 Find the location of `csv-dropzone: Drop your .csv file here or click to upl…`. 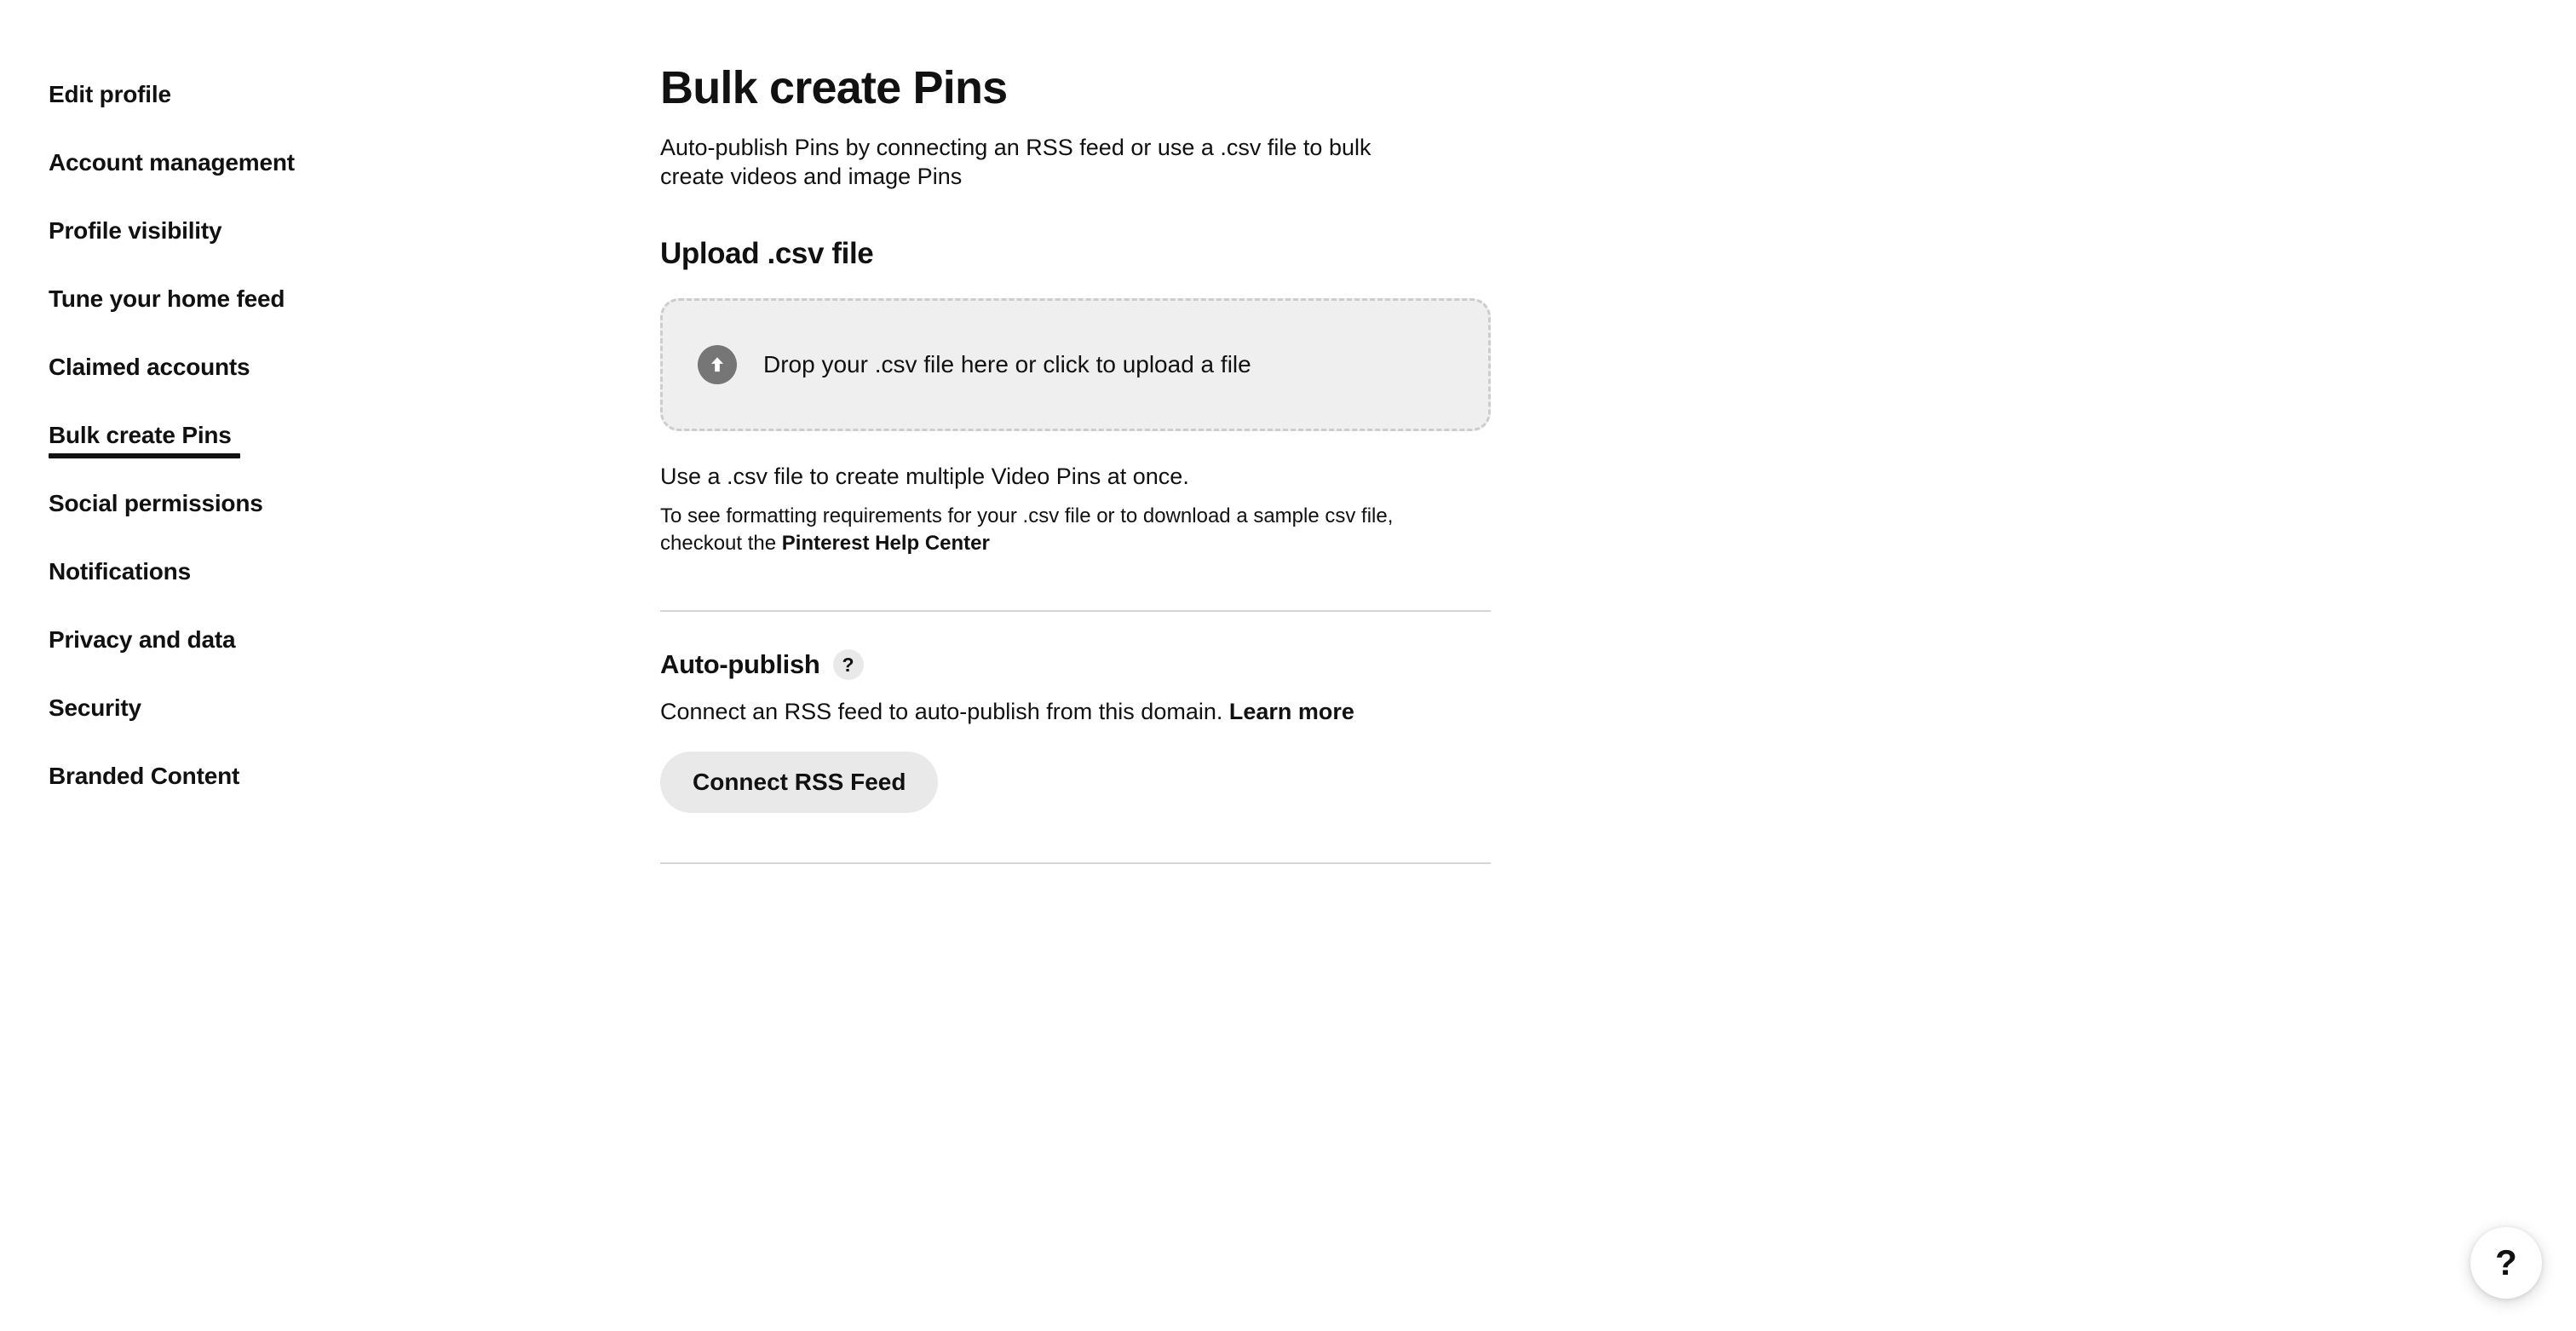

csv-dropzone: Drop your .csv file here or click to upl… is located at coordinates (1076, 364).